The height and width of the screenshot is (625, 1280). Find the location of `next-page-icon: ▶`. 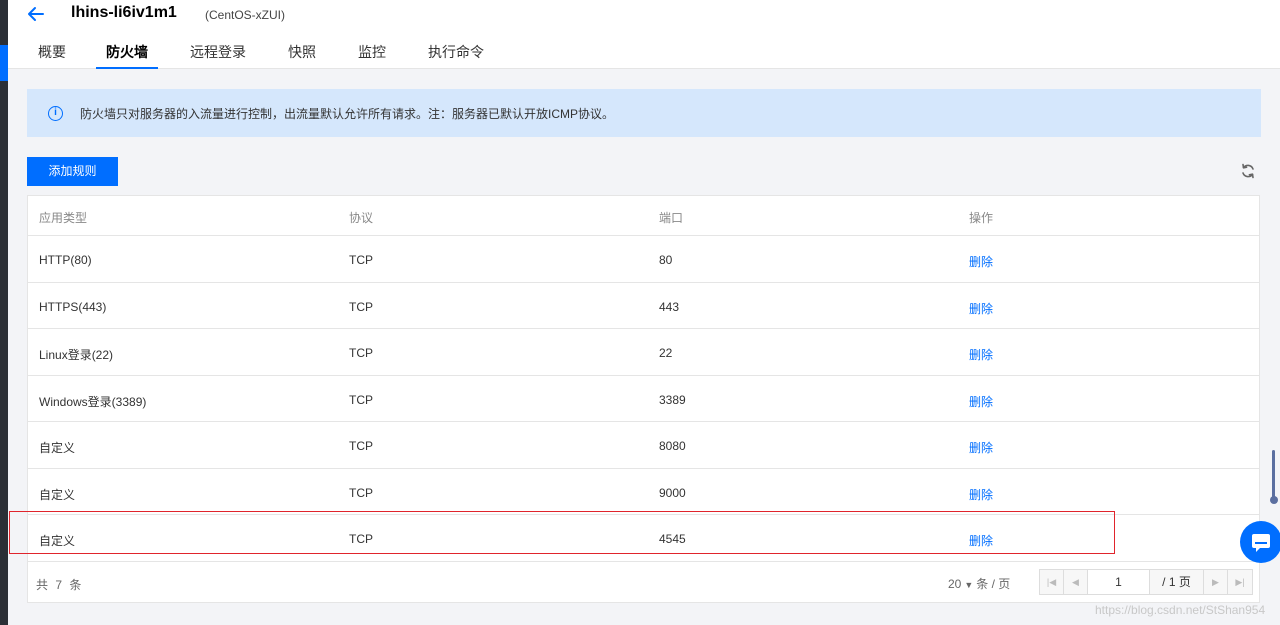

next-page-icon: ▶ is located at coordinates (1216, 582).